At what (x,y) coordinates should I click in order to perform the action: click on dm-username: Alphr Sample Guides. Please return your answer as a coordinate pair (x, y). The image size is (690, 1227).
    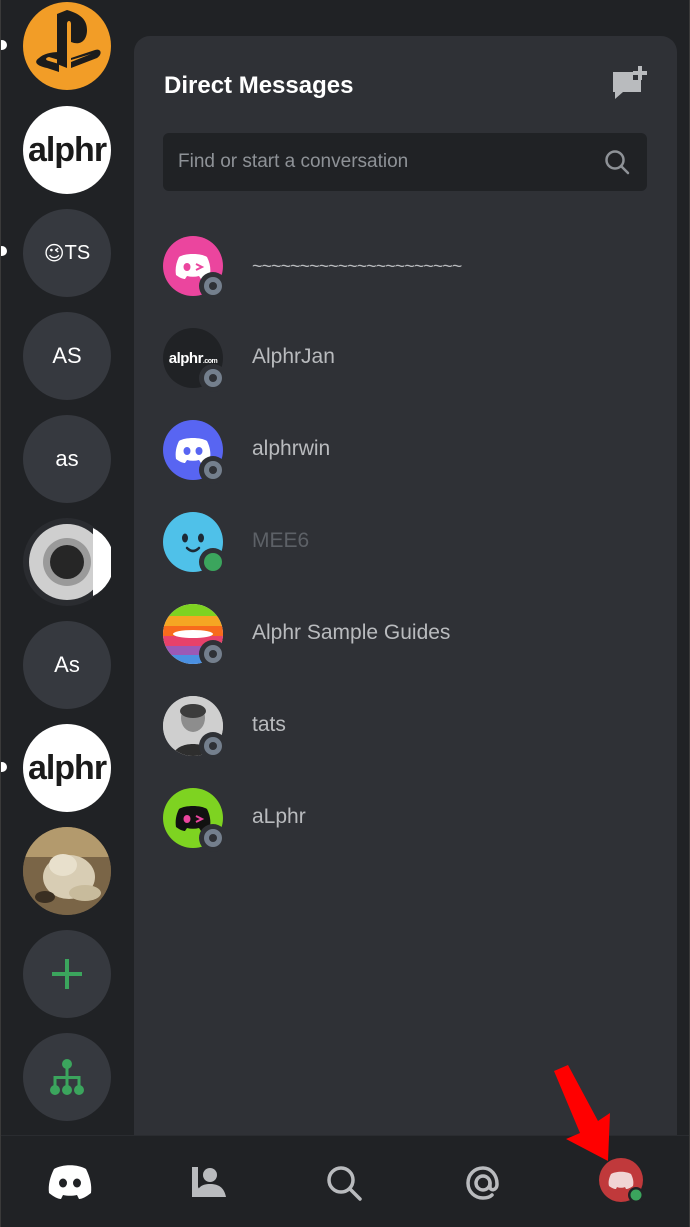
    Looking at the image, I should click on (351, 632).